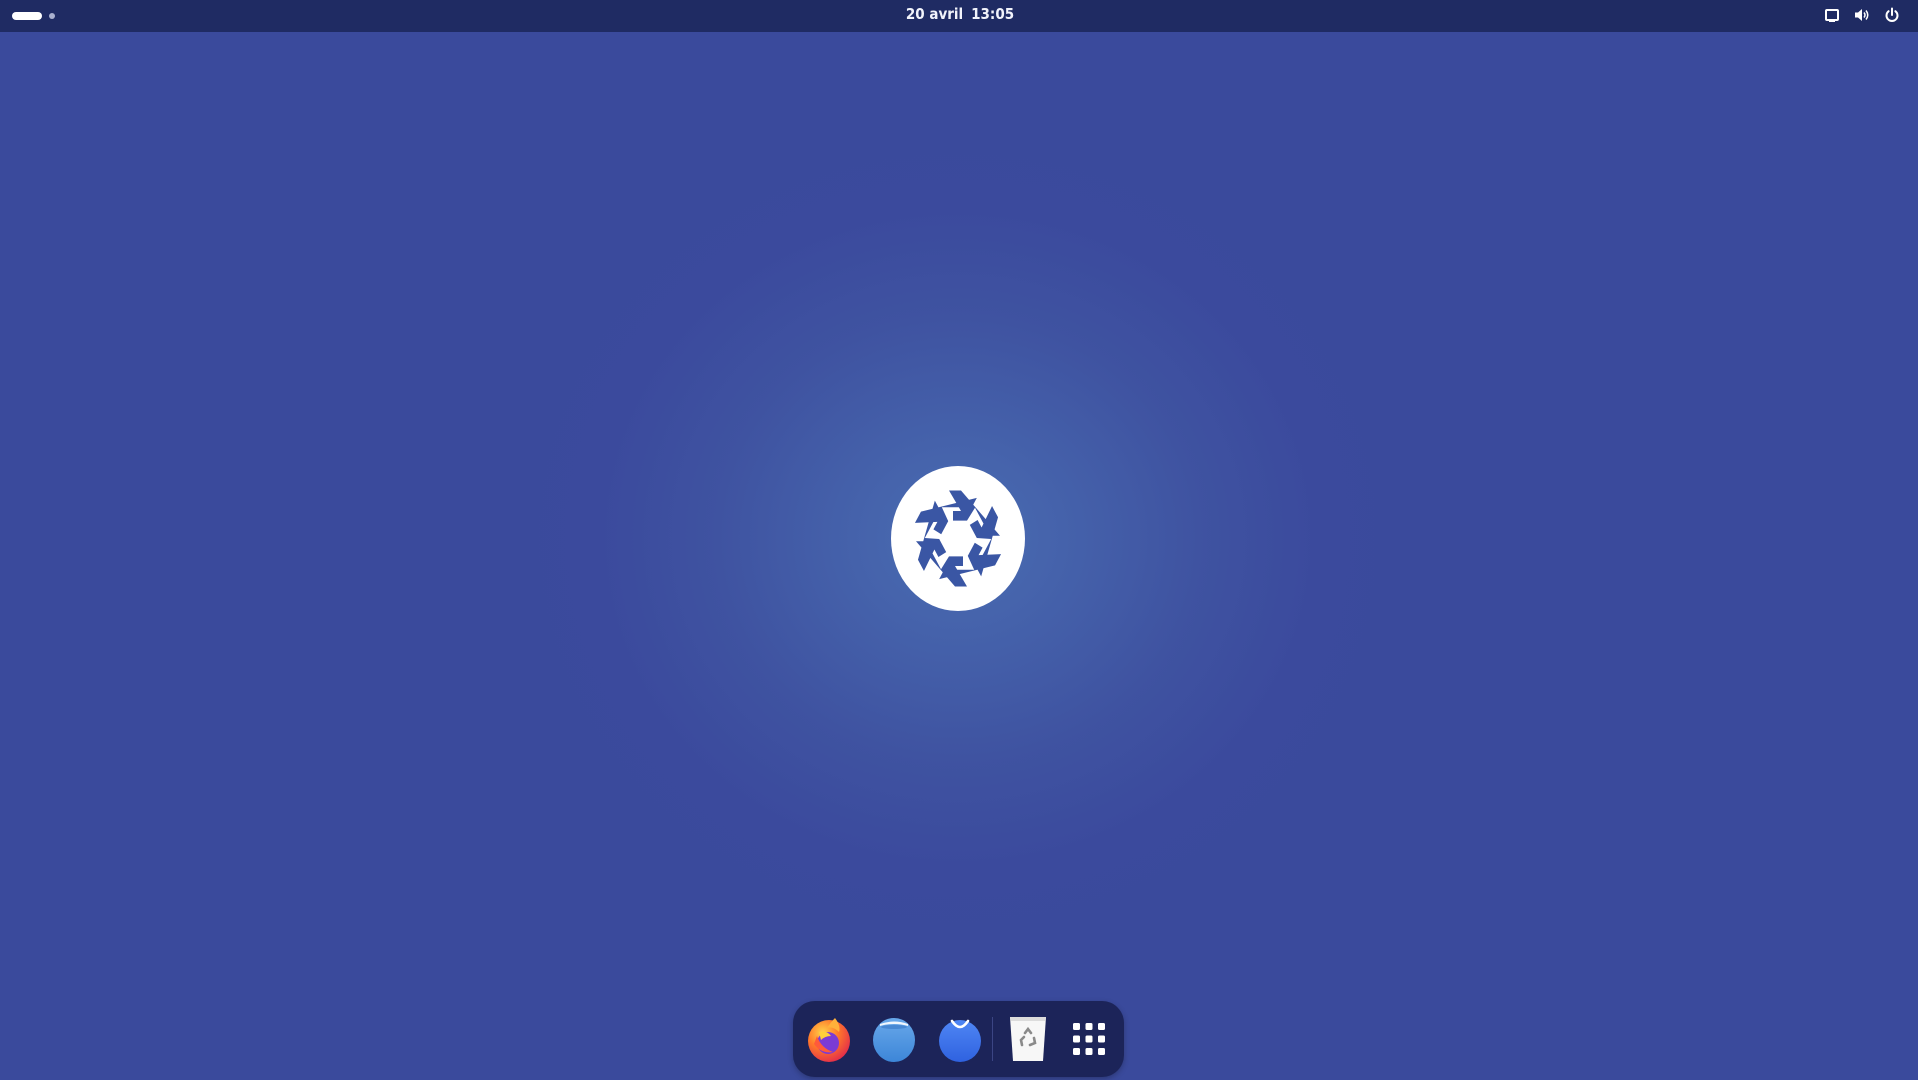 The image size is (1920, 1080). I want to click on dock-item-firefox, so click(829, 1039).